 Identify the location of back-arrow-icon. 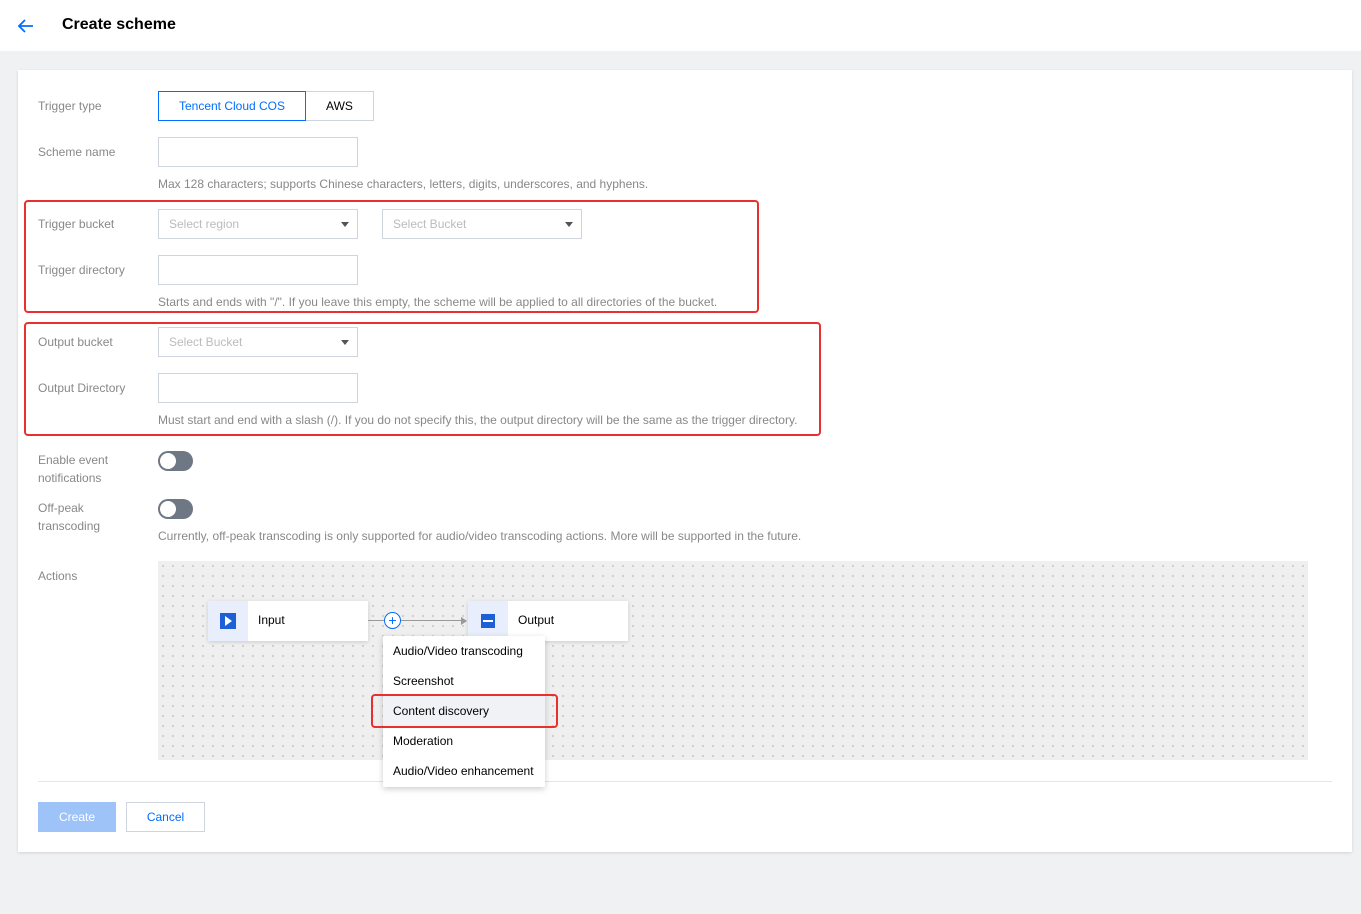
(26, 26).